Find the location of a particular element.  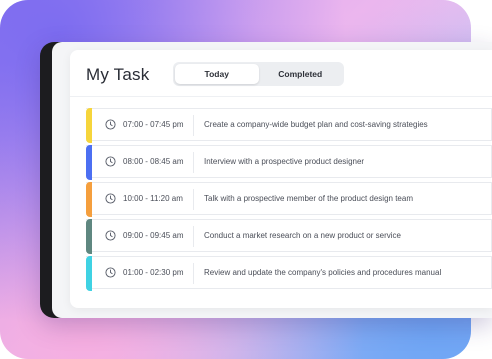

task-time: 08:00 - 08:45 am is located at coordinates (153, 161).